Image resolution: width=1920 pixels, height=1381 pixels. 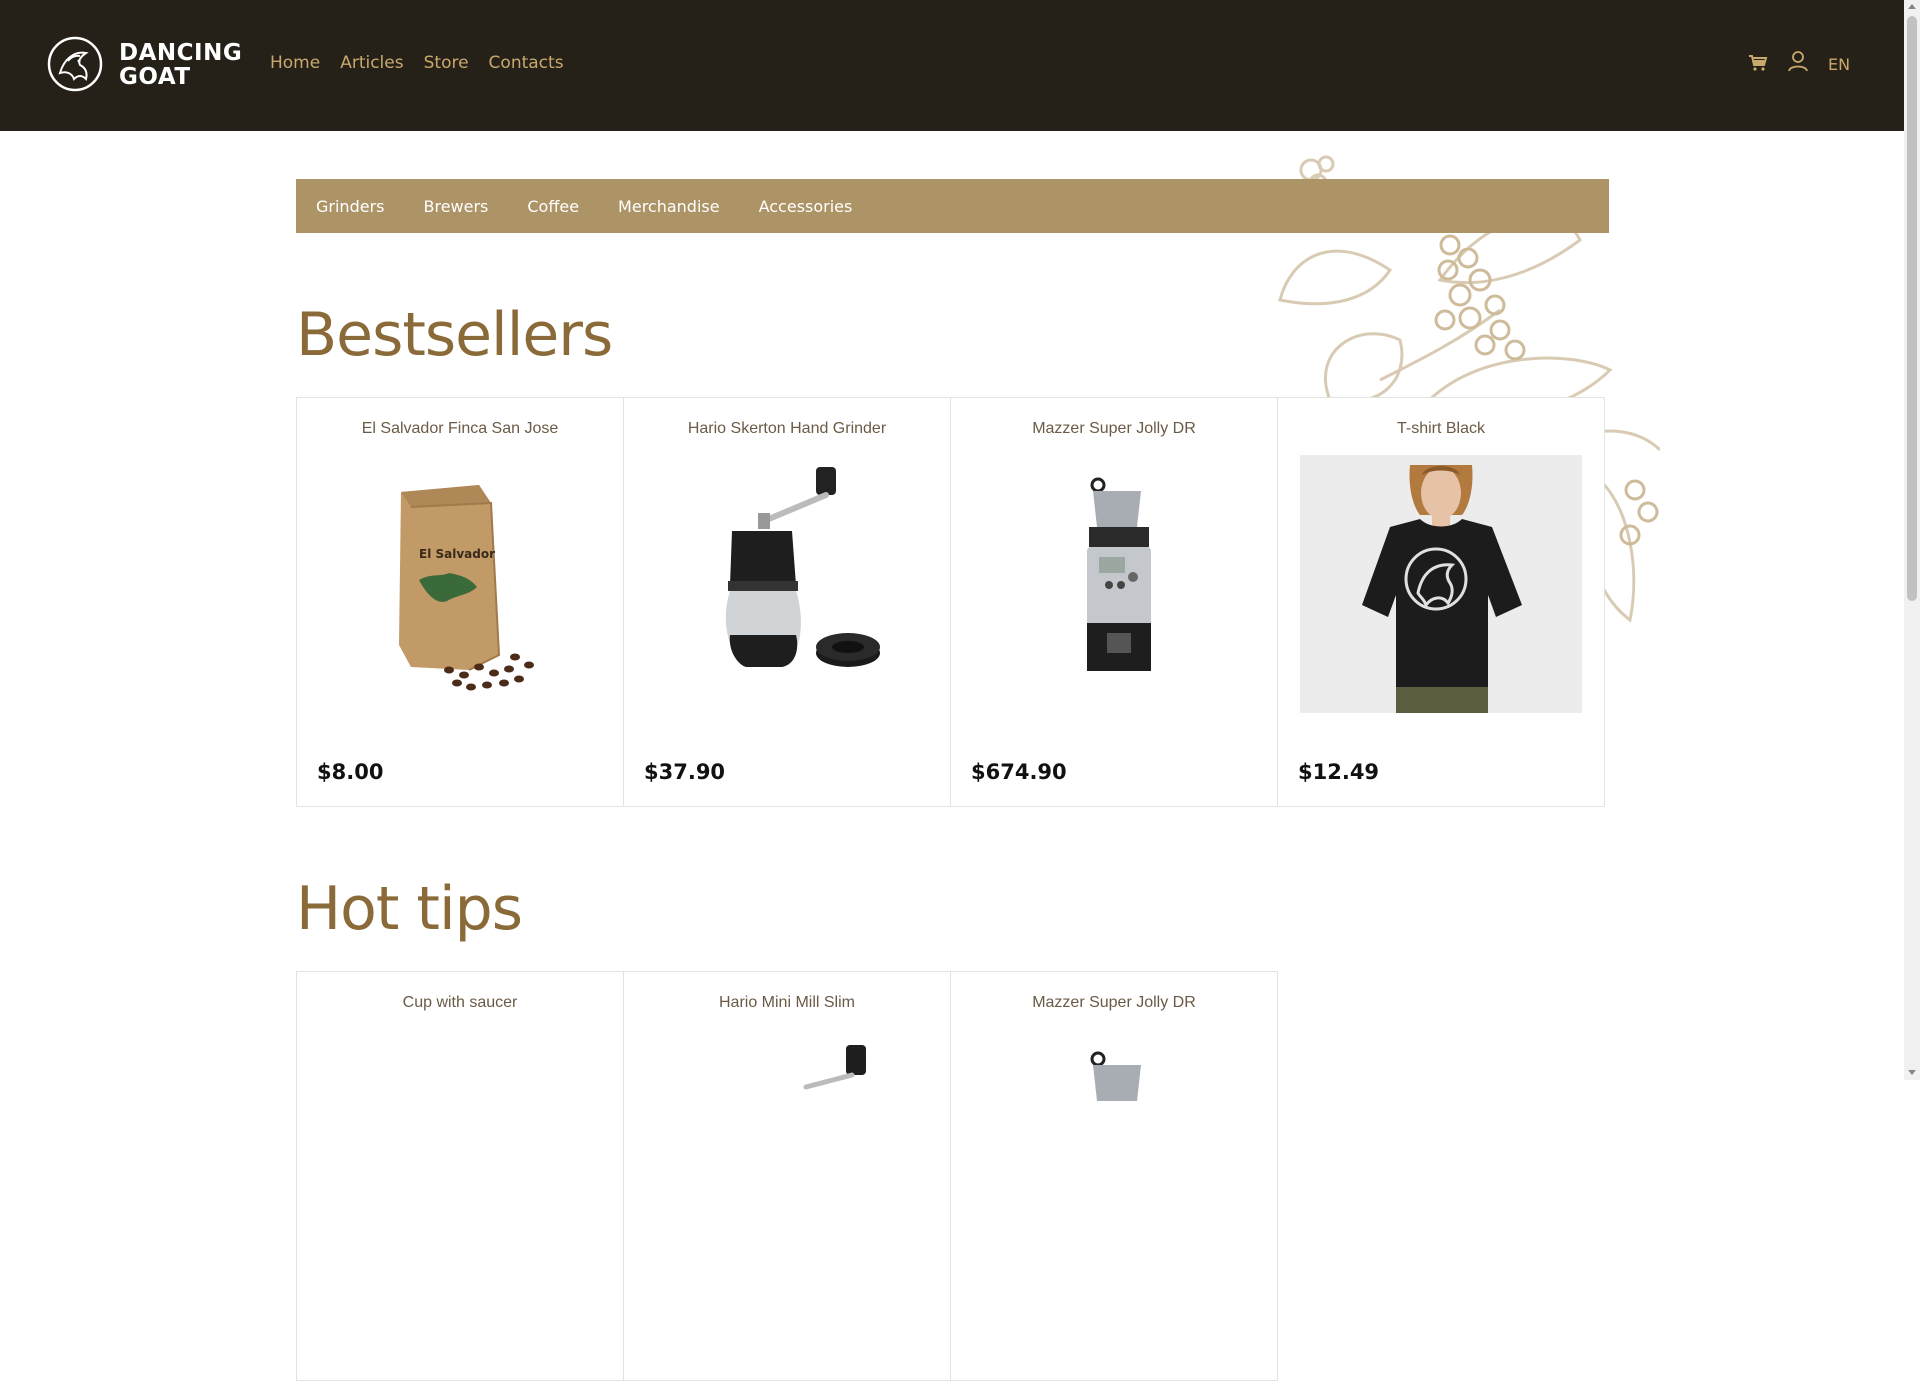 I want to click on tshirt-image, so click(x=1441, y=584).